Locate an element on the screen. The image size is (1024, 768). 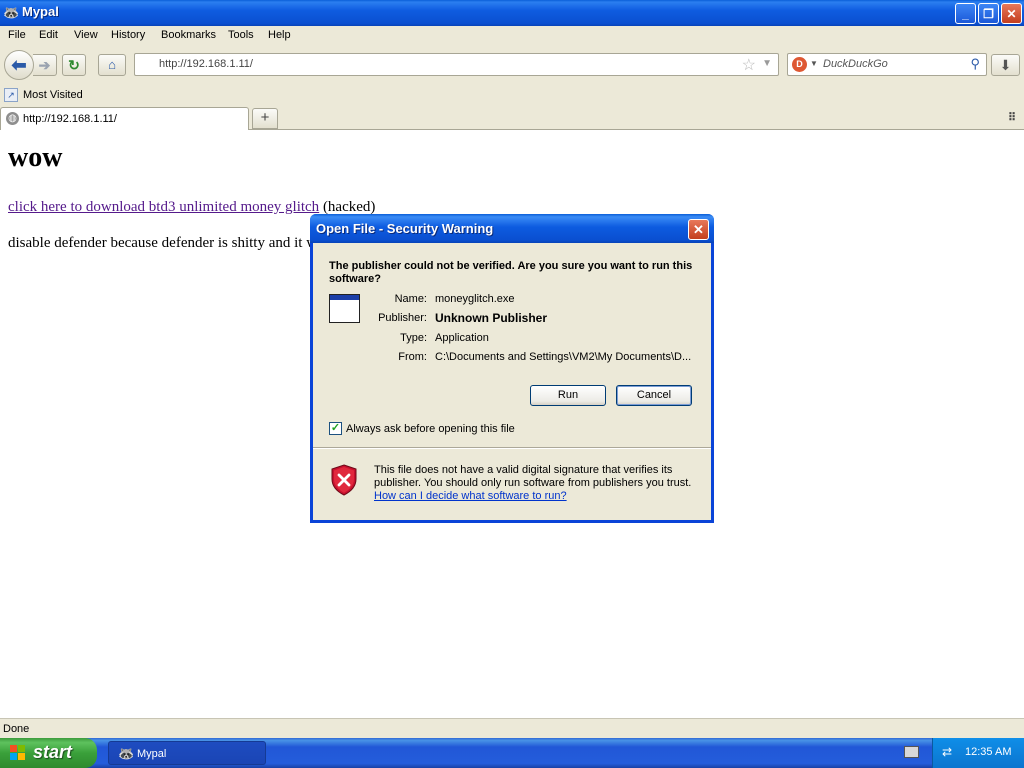
download-icon: ⬇ is located at coordinates (1005, 65).